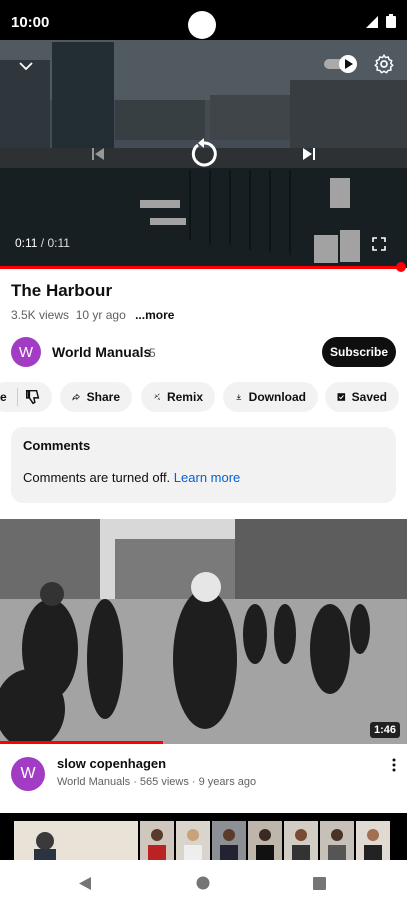 The height and width of the screenshot is (906, 407). I want to click on playback-progress-bar, so click(200, 267).